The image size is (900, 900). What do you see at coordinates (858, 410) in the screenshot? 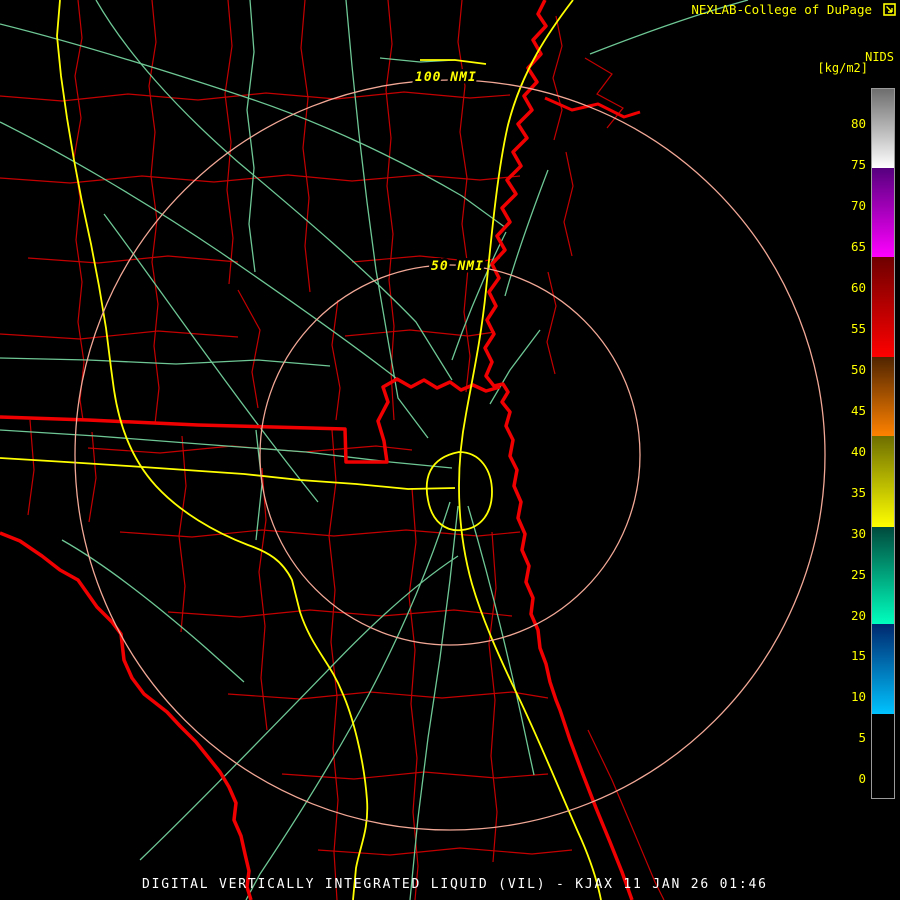
I see `colorbar-tick: 45` at bounding box center [858, 410].